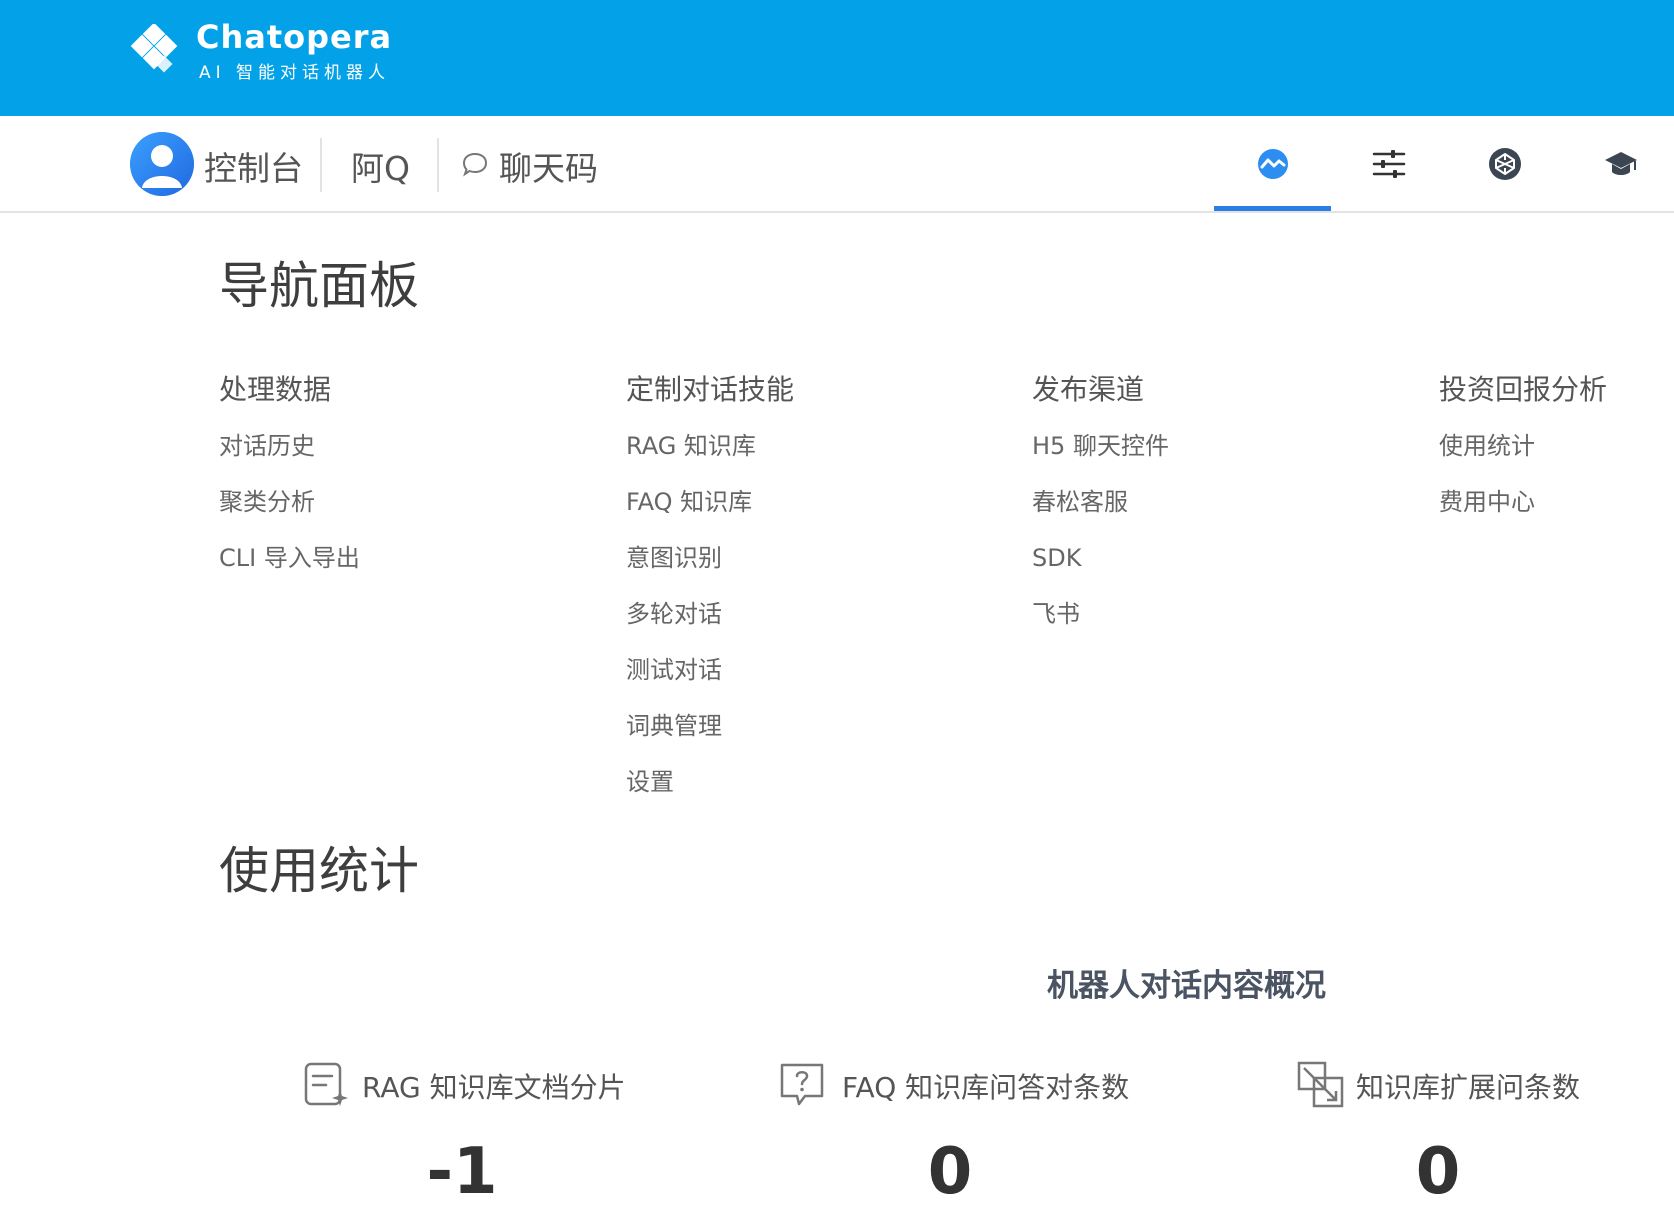 The image size is (1674, 1211). I want to click on nav-item-clustering: 聚类分析, so click(409, 512).